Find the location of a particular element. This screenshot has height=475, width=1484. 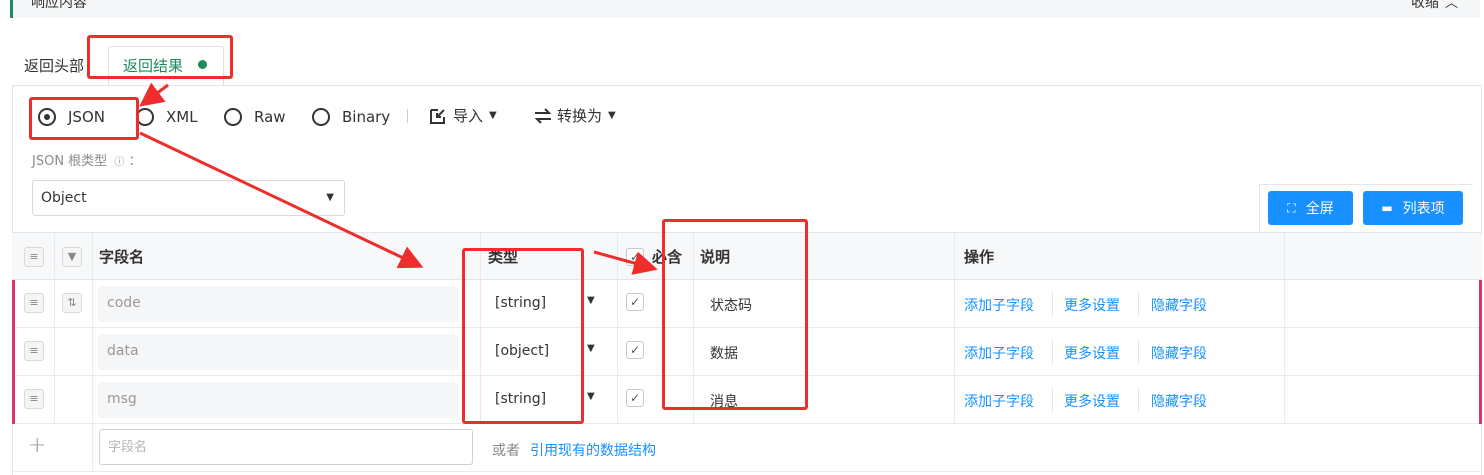

plus-icon: + is located at coordinates (37, 445).